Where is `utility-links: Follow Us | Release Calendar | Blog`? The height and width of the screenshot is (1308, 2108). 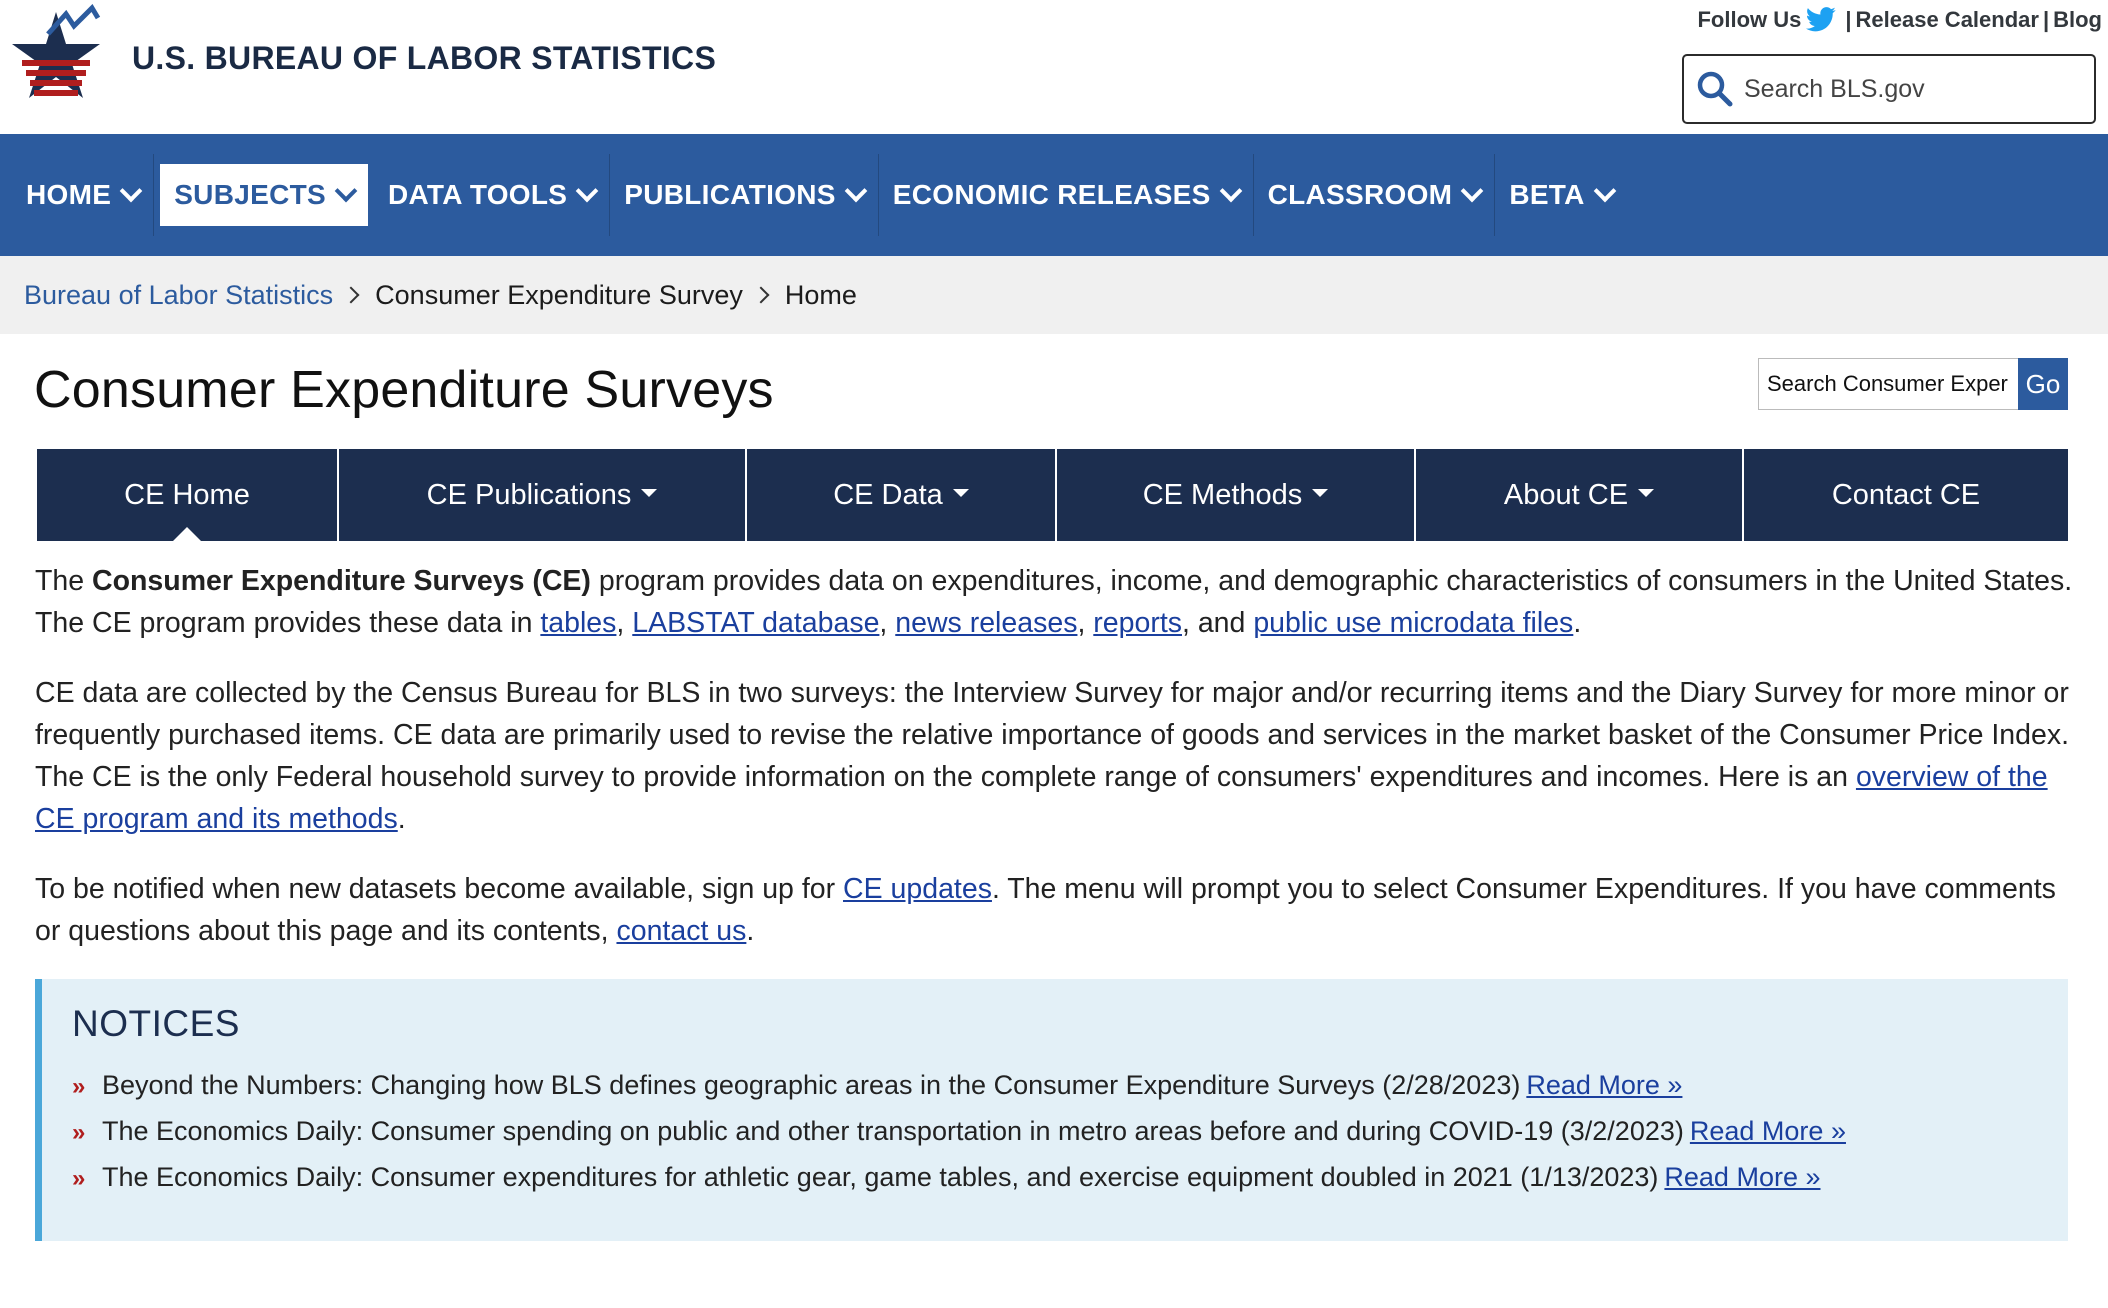
utility-links: Follow Us | Release Calendar | Blog is located at coordinates (1899, 20).